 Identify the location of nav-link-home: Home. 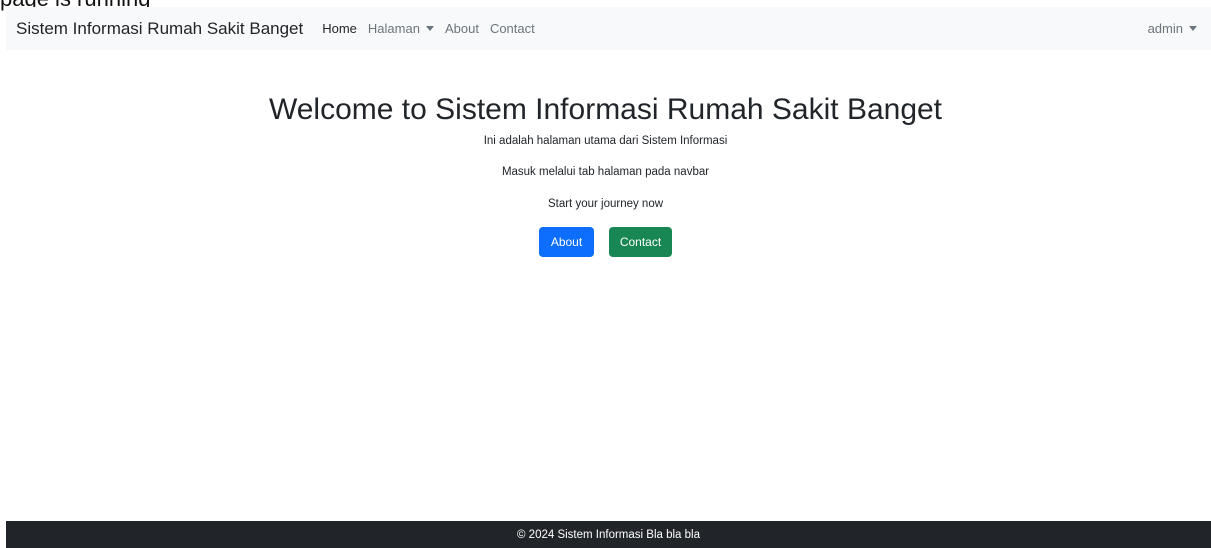
(339, 28).